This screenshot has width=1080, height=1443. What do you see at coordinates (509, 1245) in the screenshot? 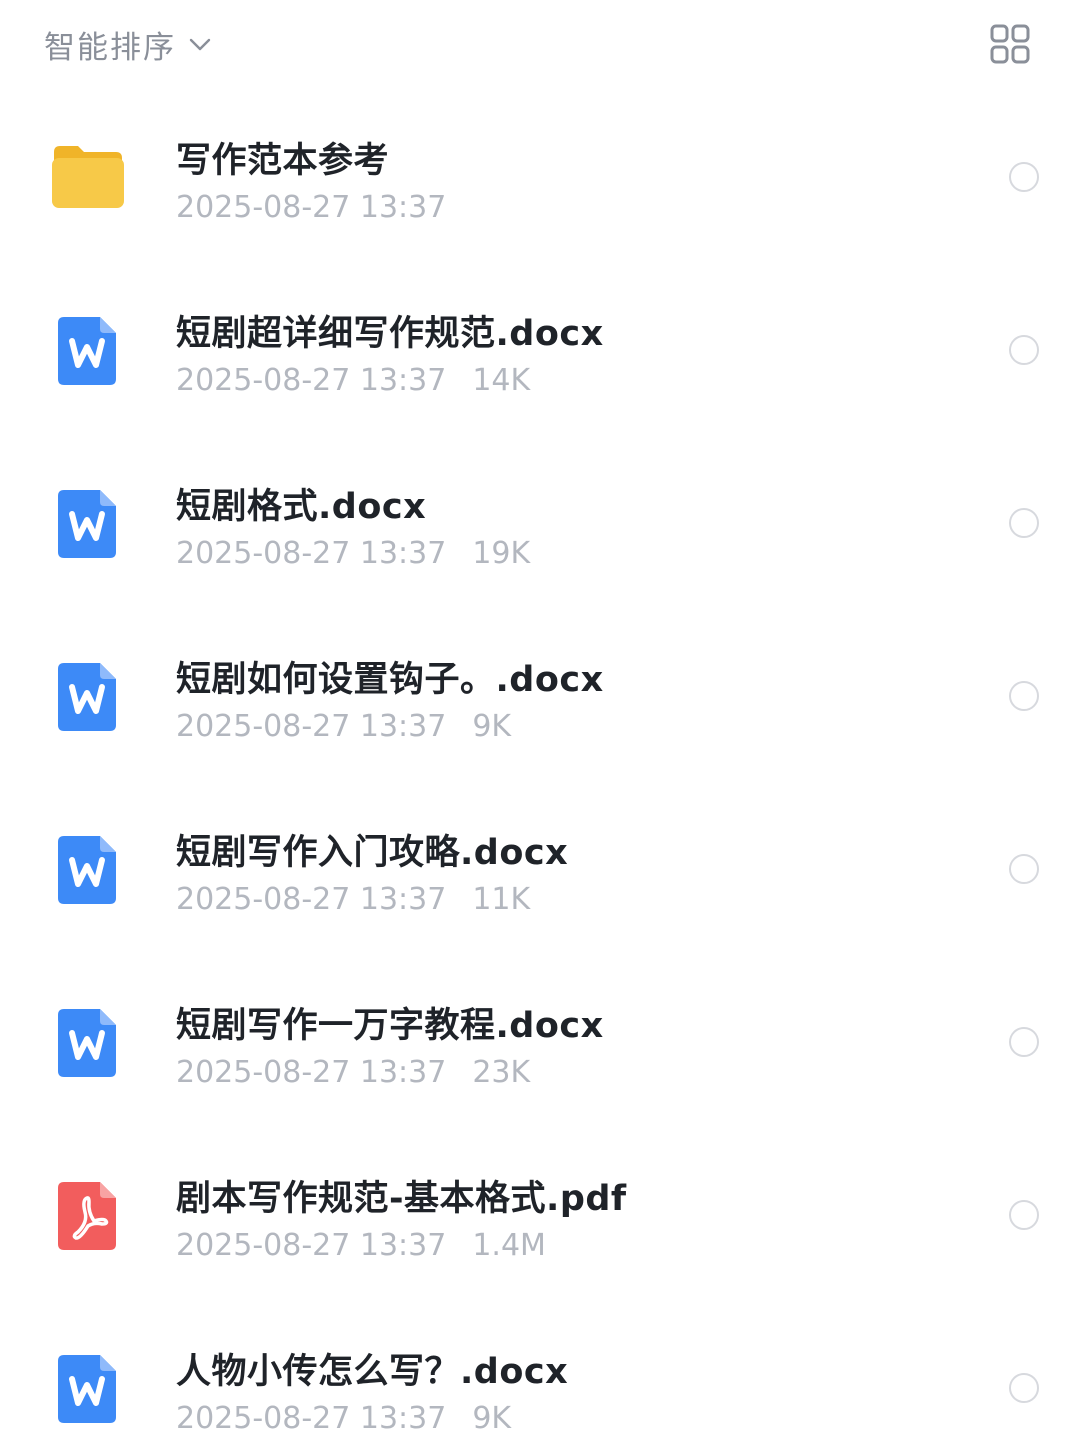
I see `file-size: 1.4M` at bounding box center [509, 1245].